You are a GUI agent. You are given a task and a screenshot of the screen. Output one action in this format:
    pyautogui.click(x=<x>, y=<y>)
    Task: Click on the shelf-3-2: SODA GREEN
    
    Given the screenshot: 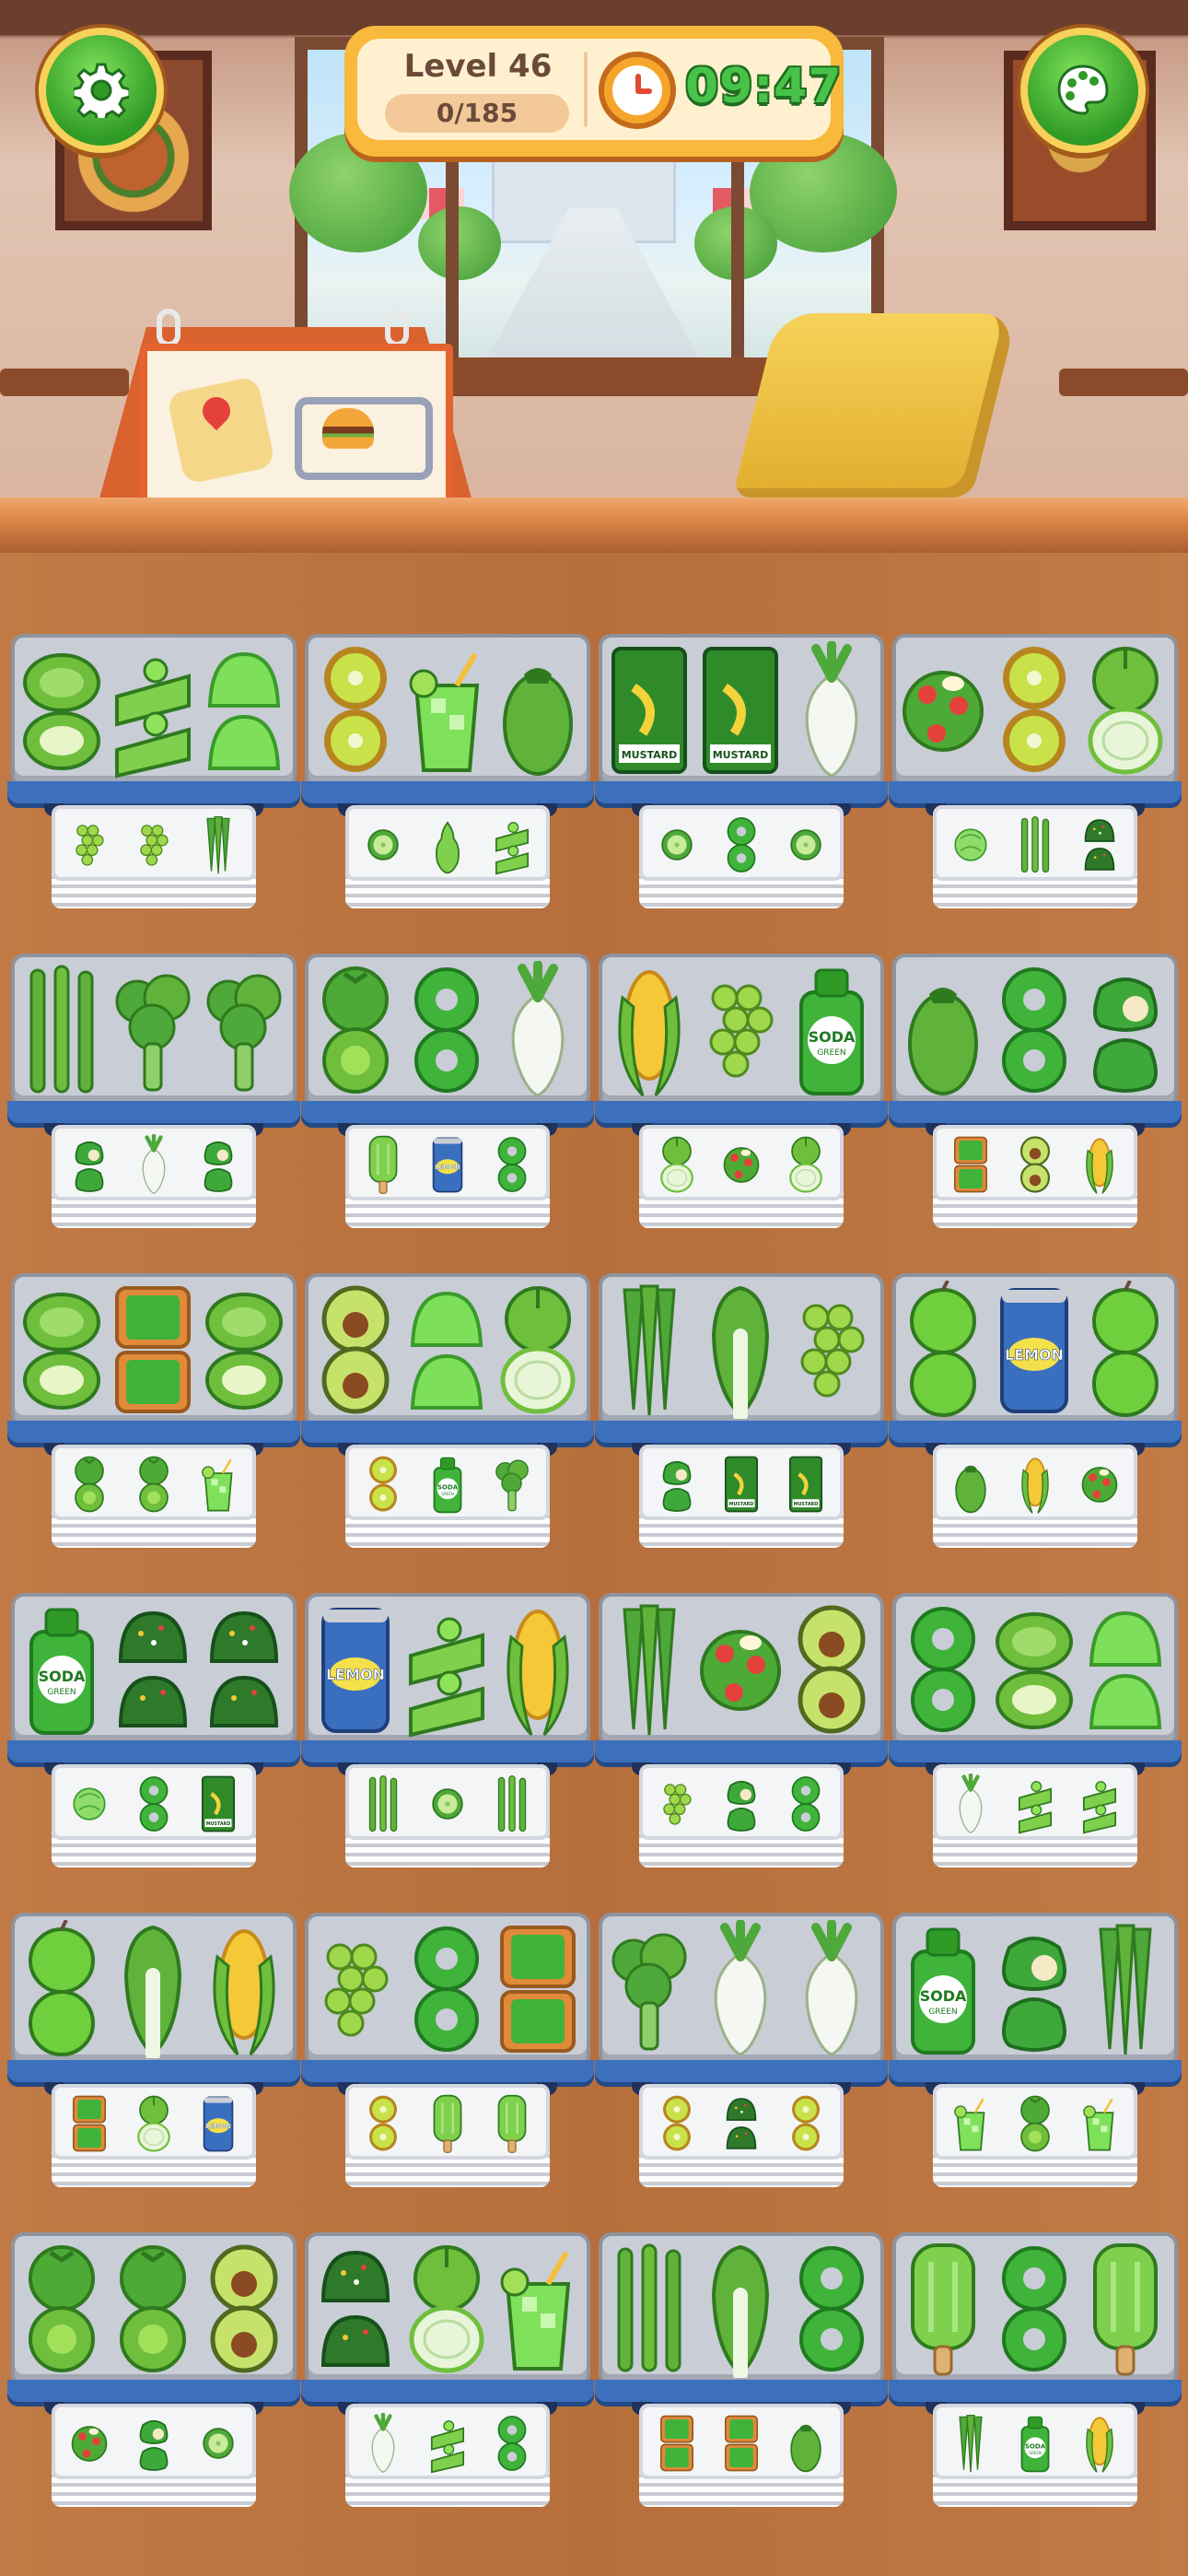 What is the action you would take?
    pyautogui.click(x=447, y=1437)
    